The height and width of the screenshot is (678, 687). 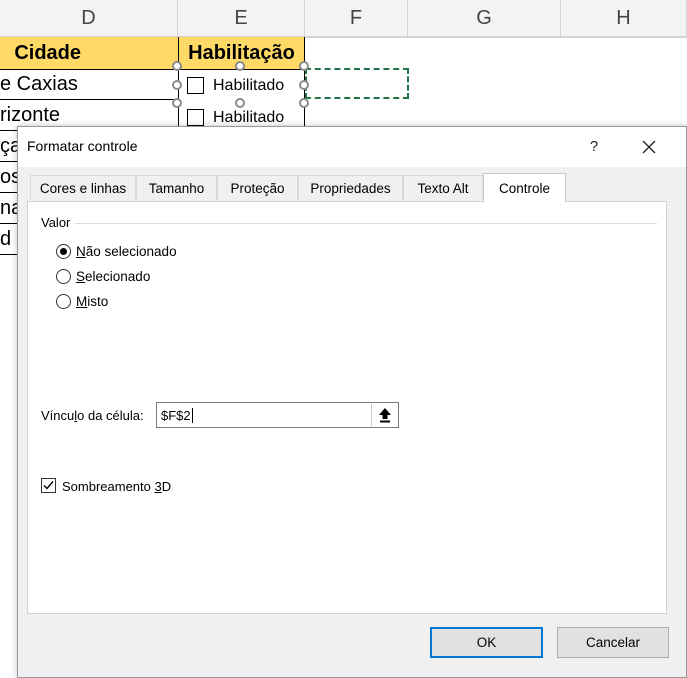 What do you see at coordinates (594, 146) in the screenshot?
I see `help-button: ?` at bounding box center [594, 146].